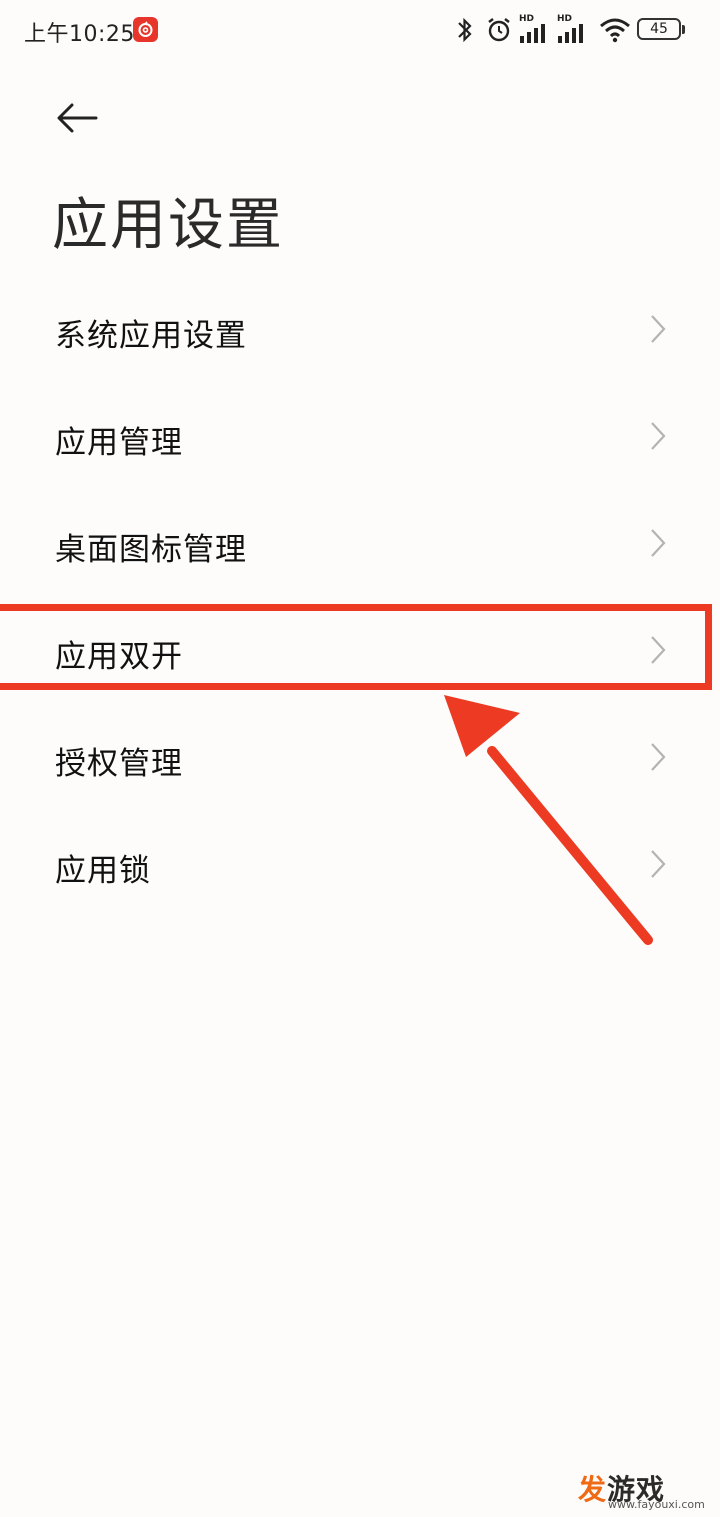 This screenshot has height=1517, width=720. I want to click on back-button, so click(78, 118).